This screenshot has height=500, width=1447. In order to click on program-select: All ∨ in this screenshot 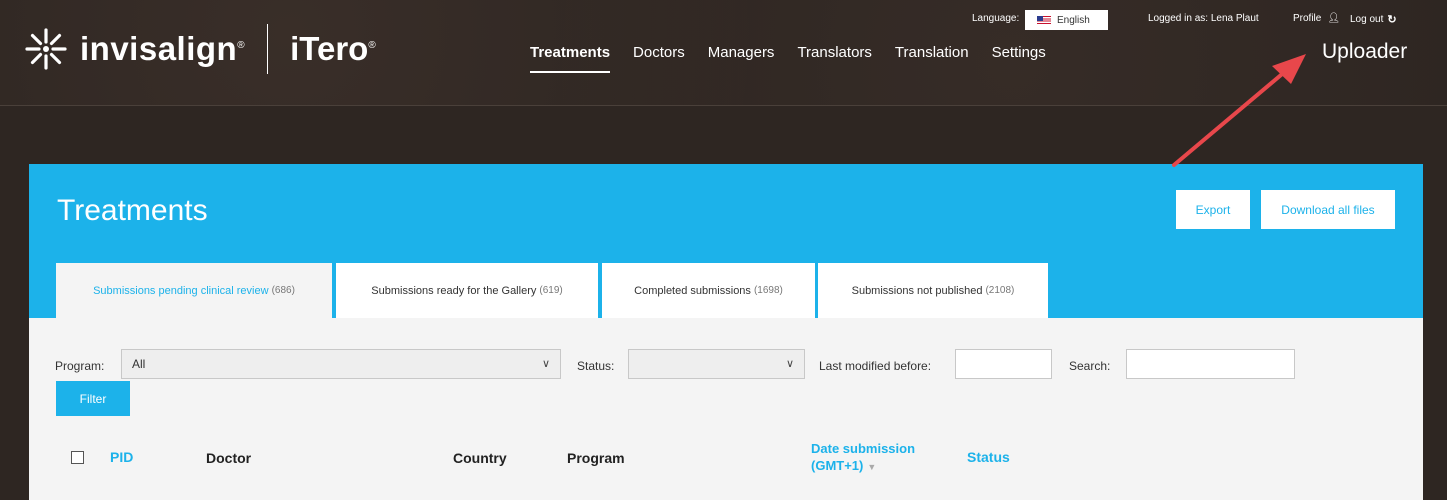, I will do `click(341, 364)`.